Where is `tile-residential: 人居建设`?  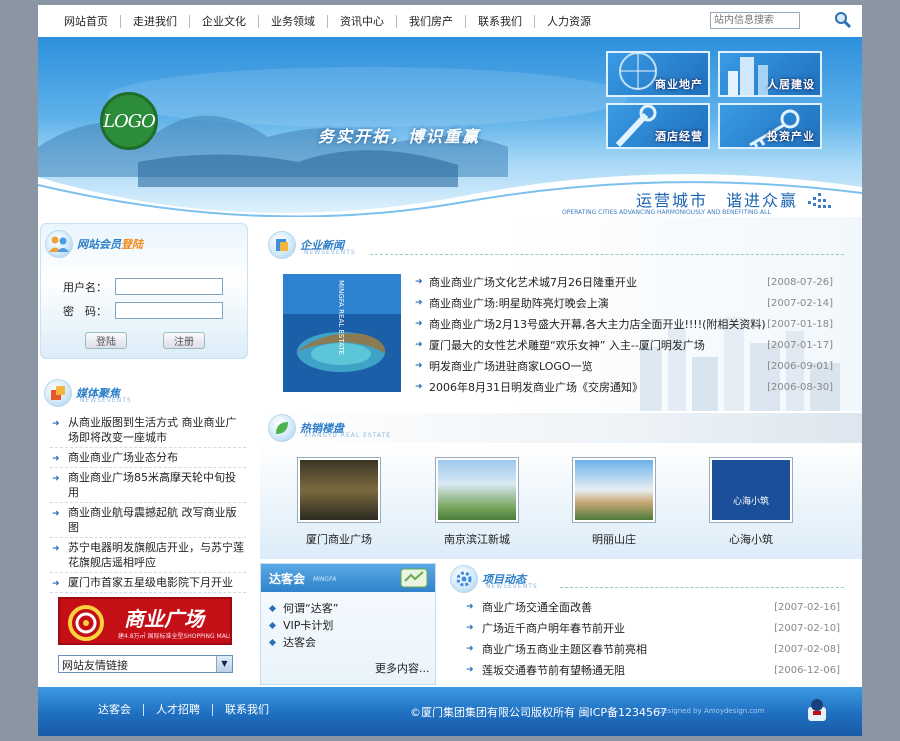
tile-residential: 人居建设 is located at coordinates (770, 74).